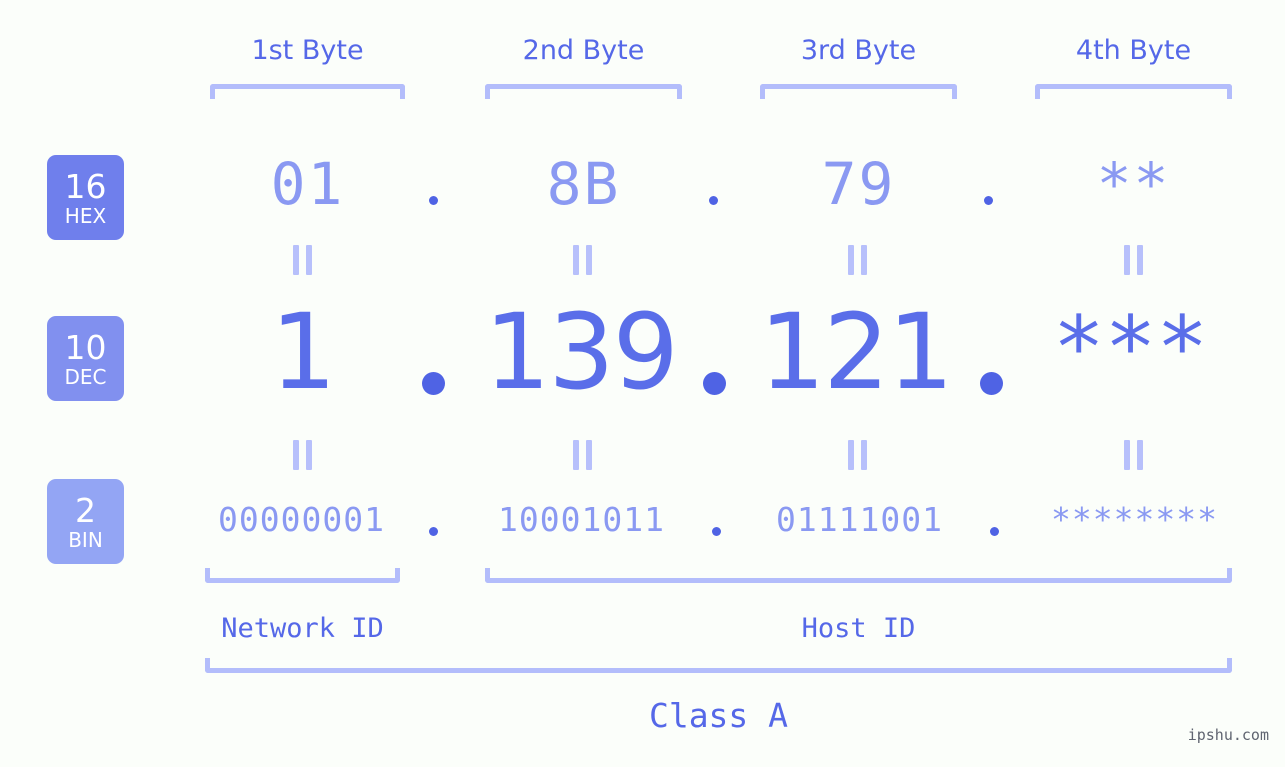 This screenshot has height=767, width=1285. I want to click on base-badge-dec-number: 10, so click(85, 347).